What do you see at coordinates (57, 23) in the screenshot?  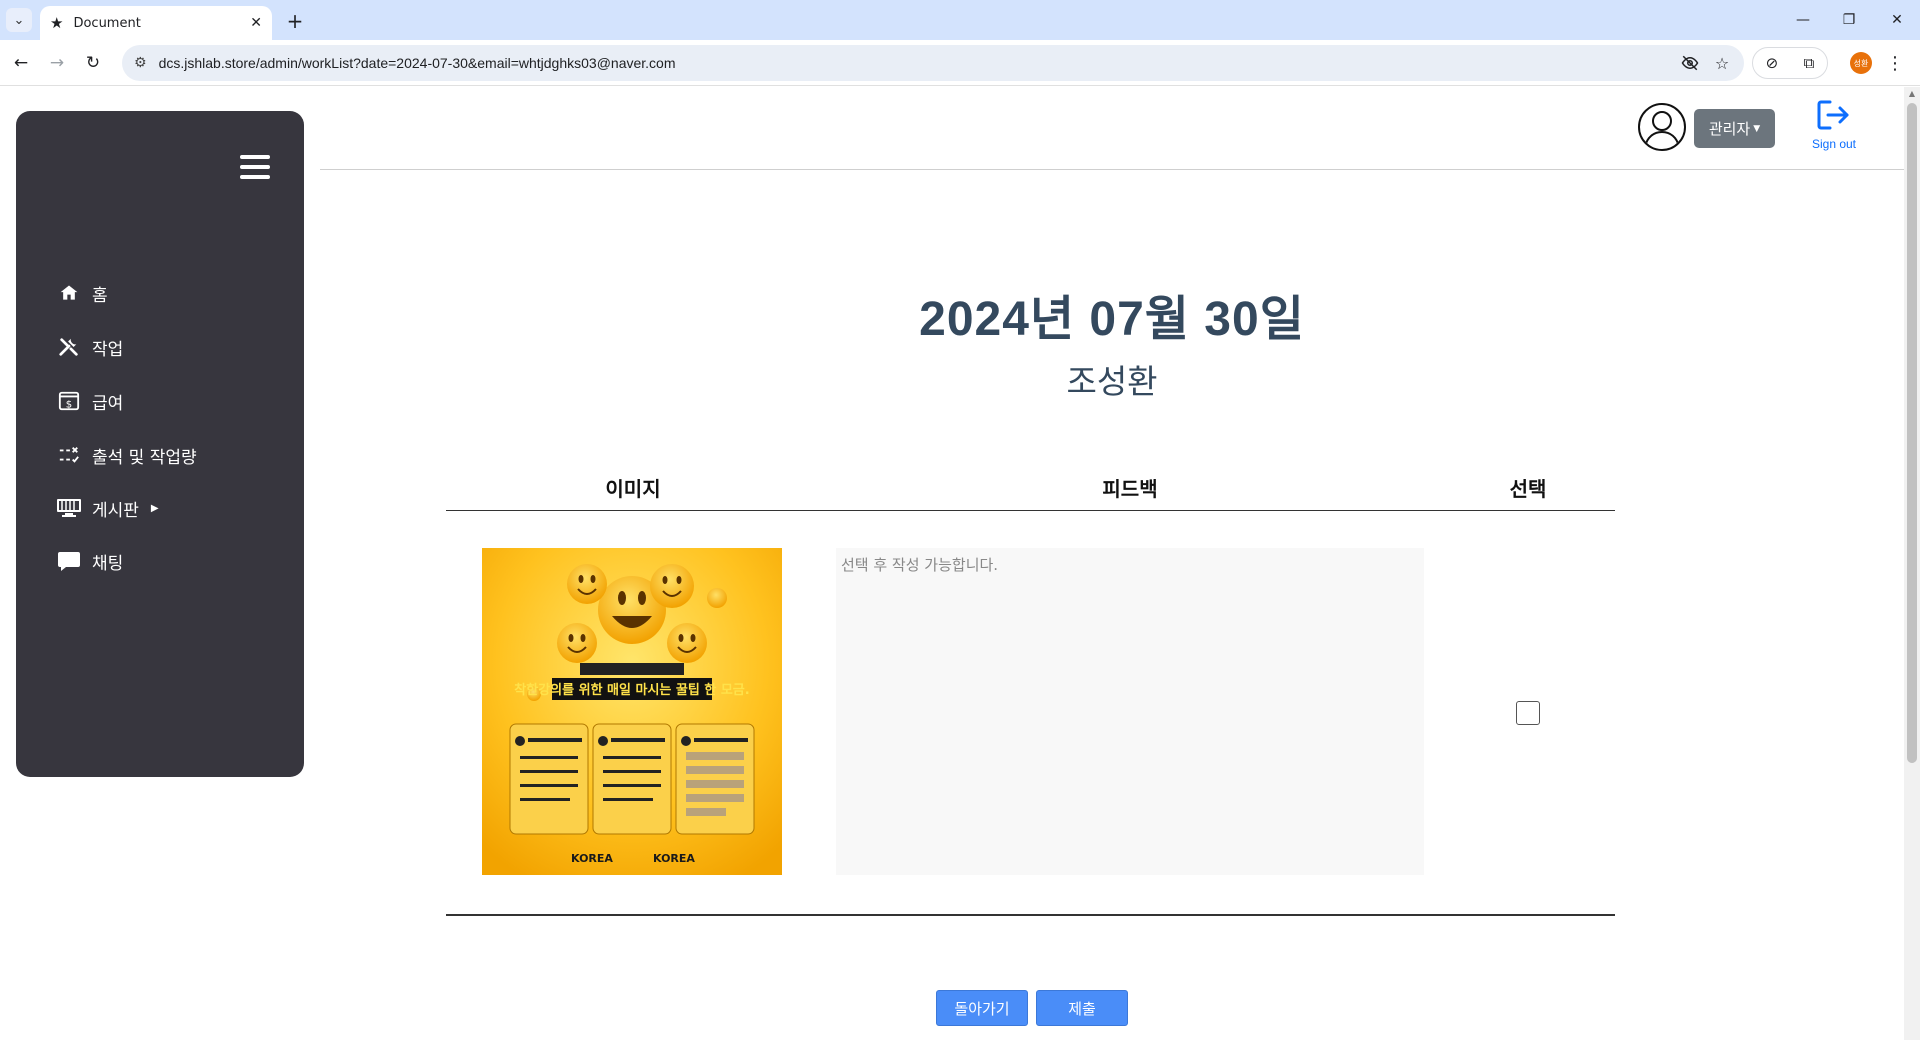 I see `tab-favicon-star-icon: ★` at bounding box center [57, 23].